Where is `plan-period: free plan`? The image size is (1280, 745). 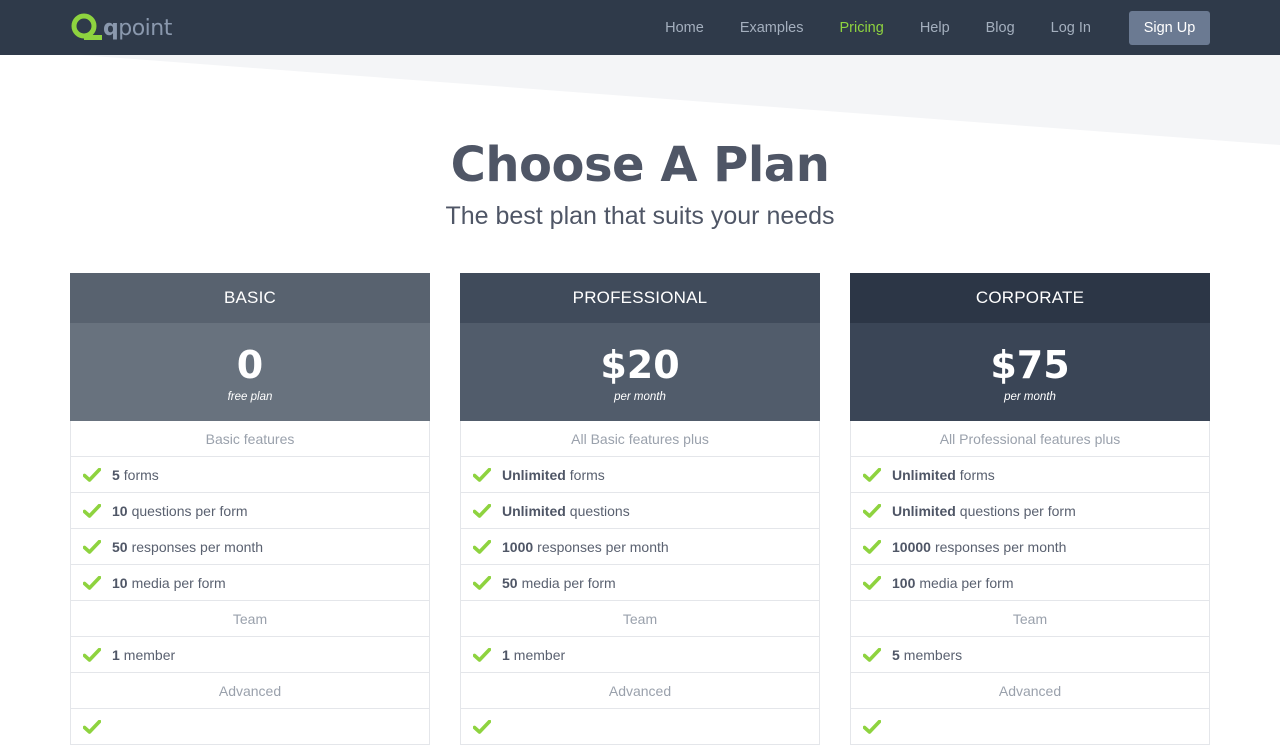 plan-period: free plan is located at coordinates (250, 397).